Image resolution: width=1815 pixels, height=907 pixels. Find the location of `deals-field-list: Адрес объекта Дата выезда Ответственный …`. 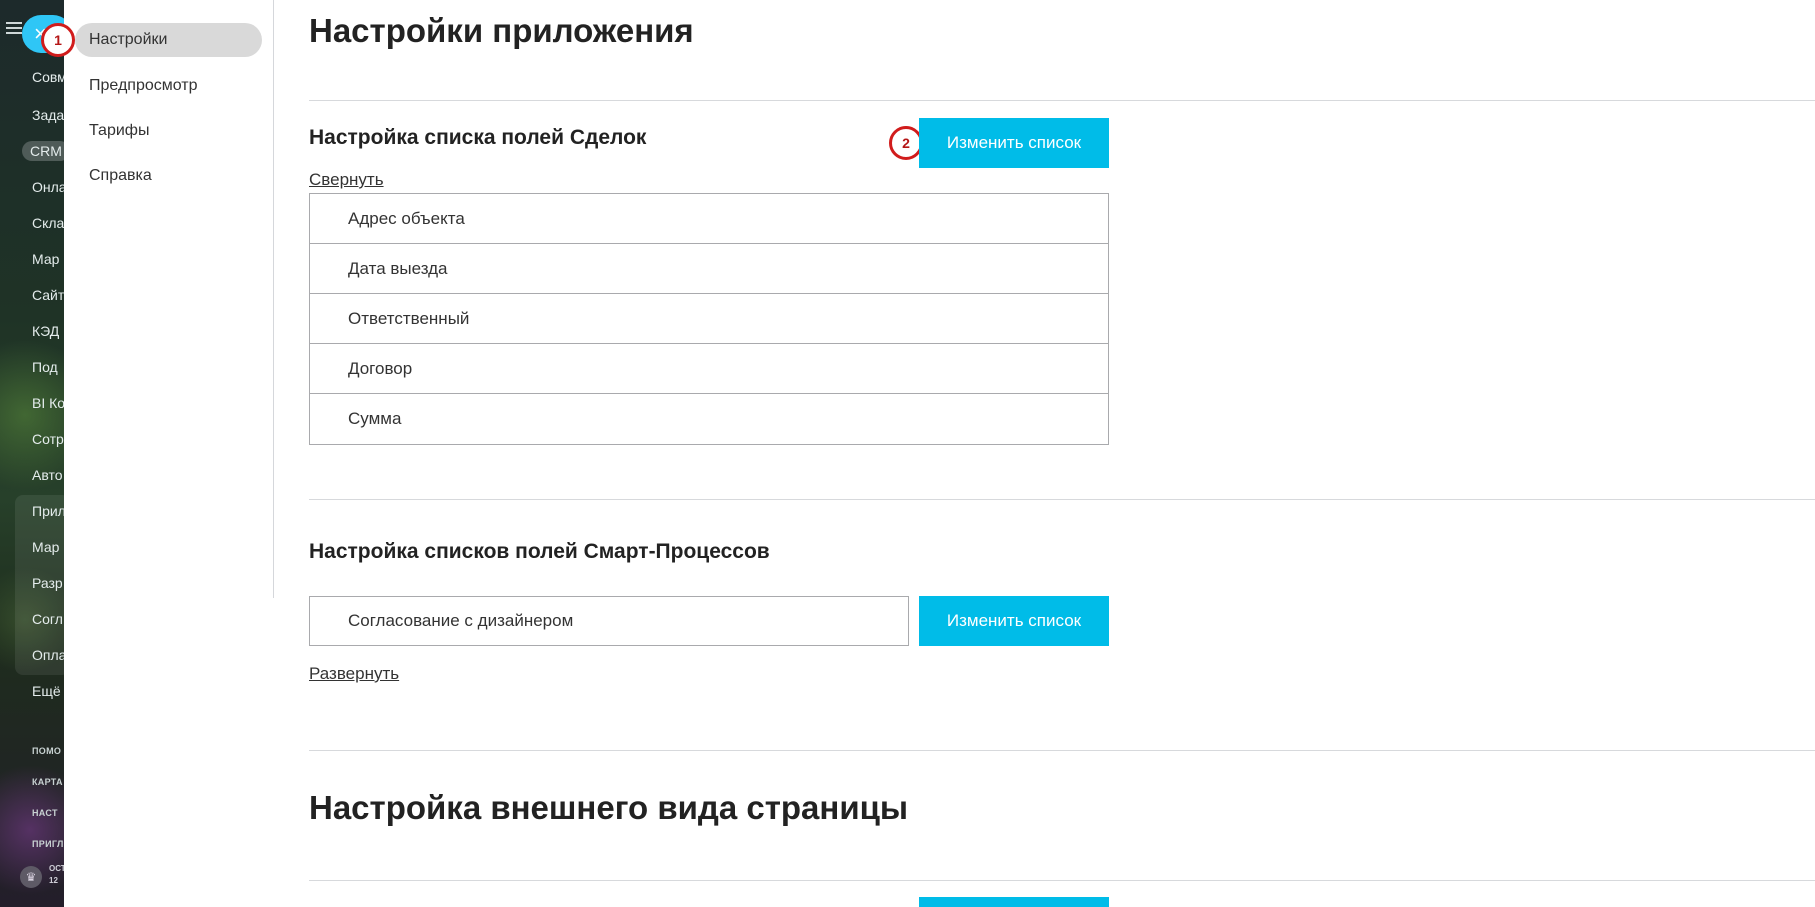

deals-field-list: Адрес объекта Дата выезда Ответственный … is located at coordinates (709, 319).